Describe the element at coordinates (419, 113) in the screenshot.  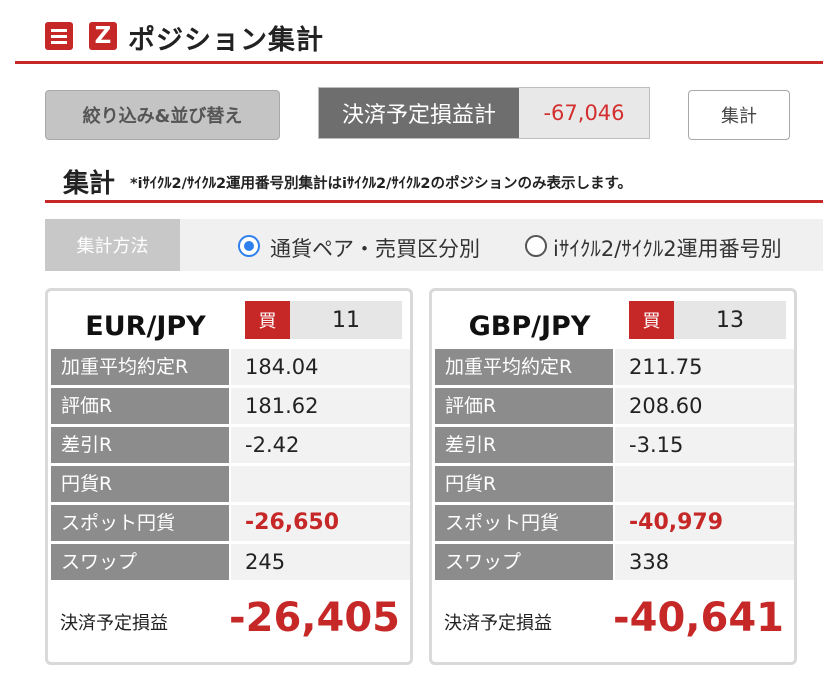
I see `total-pl-label: 決済予定損益計` at that location.